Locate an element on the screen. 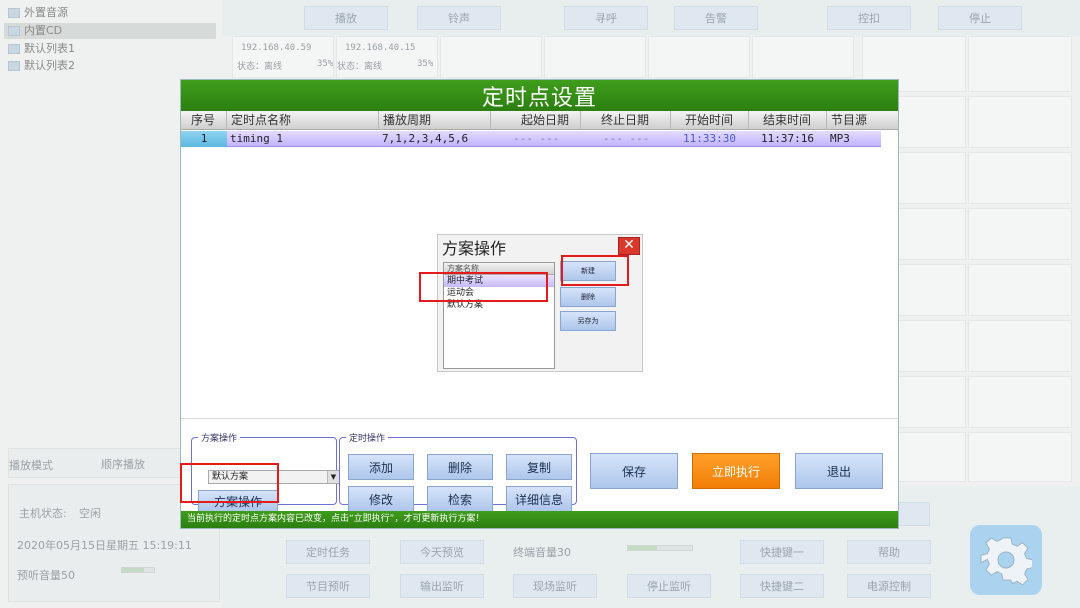 This screenshot has height=608, width=1080. new-scheme-button: 新建 is located at coordinates (588, 271).